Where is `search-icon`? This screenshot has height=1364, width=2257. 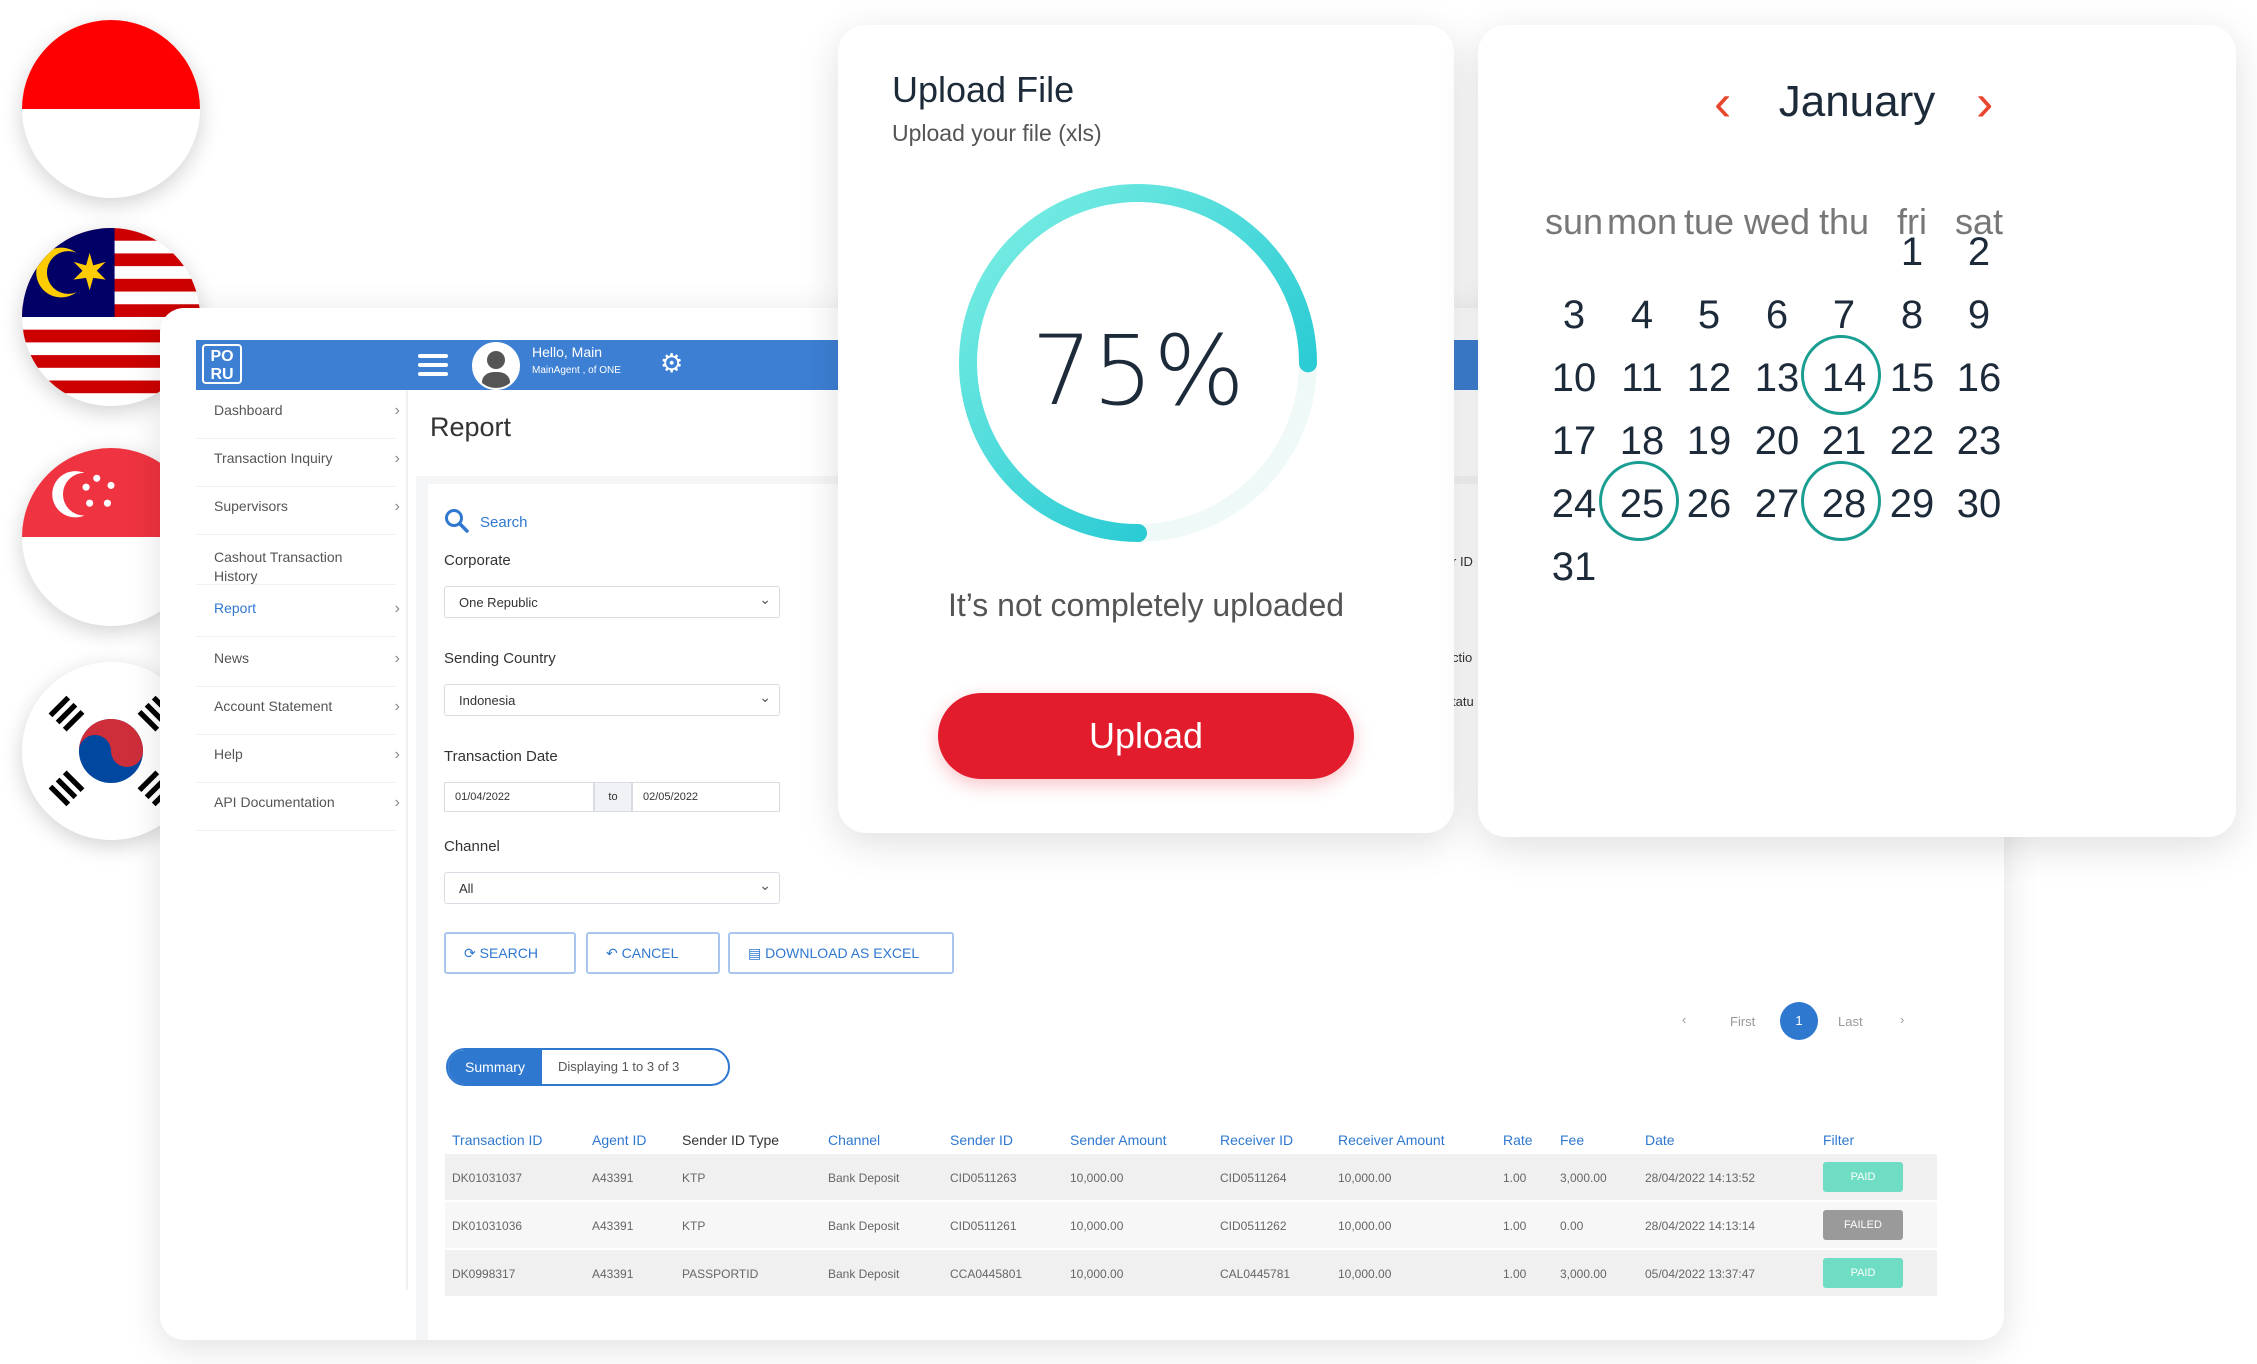
search-icon is located at coordinates (457, 521).